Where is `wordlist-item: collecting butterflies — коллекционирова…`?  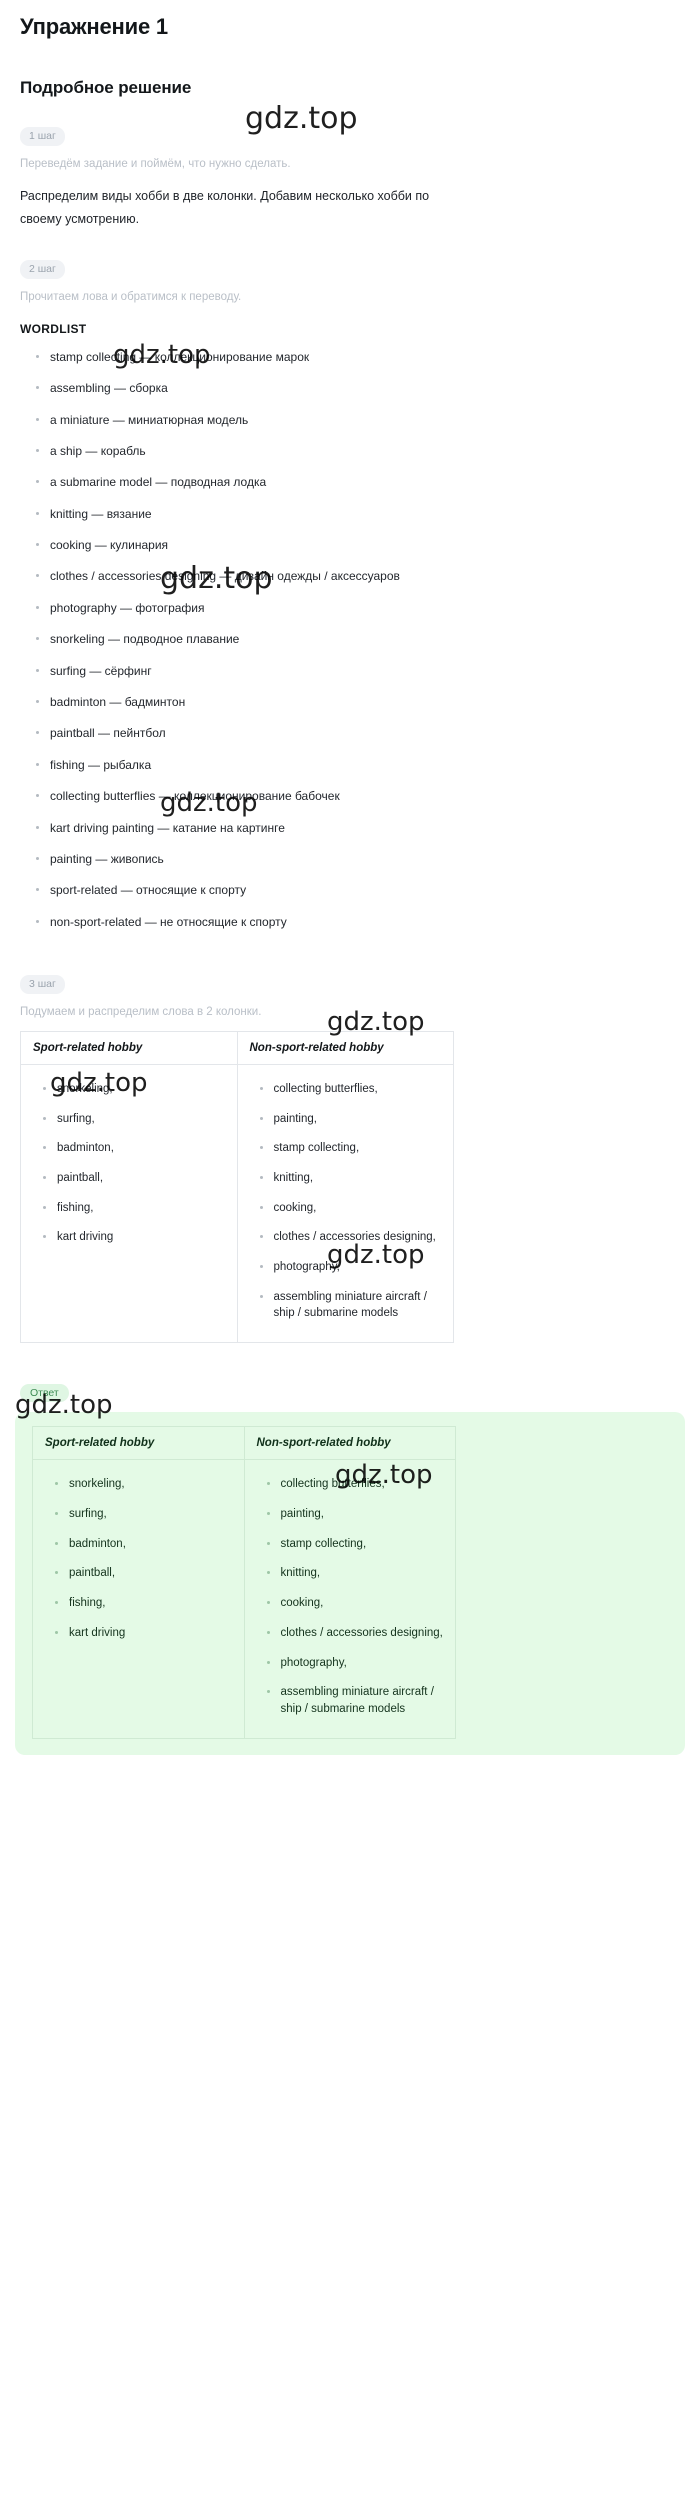 wordlist-item: collecting butterflies — коллекционирова… is located at coordinates (363, 796).